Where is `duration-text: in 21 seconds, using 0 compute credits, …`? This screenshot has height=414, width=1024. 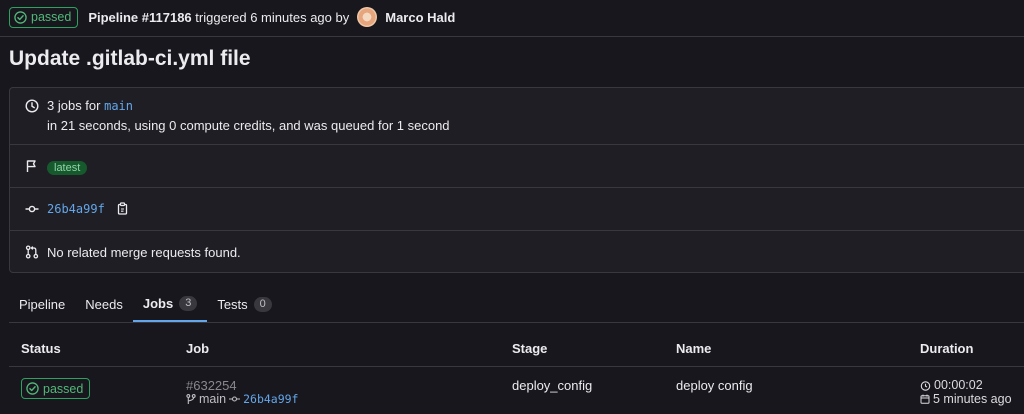
duration-text: in 21 seconds, using 0 compute credits, … is located at coordinates (248, 125).